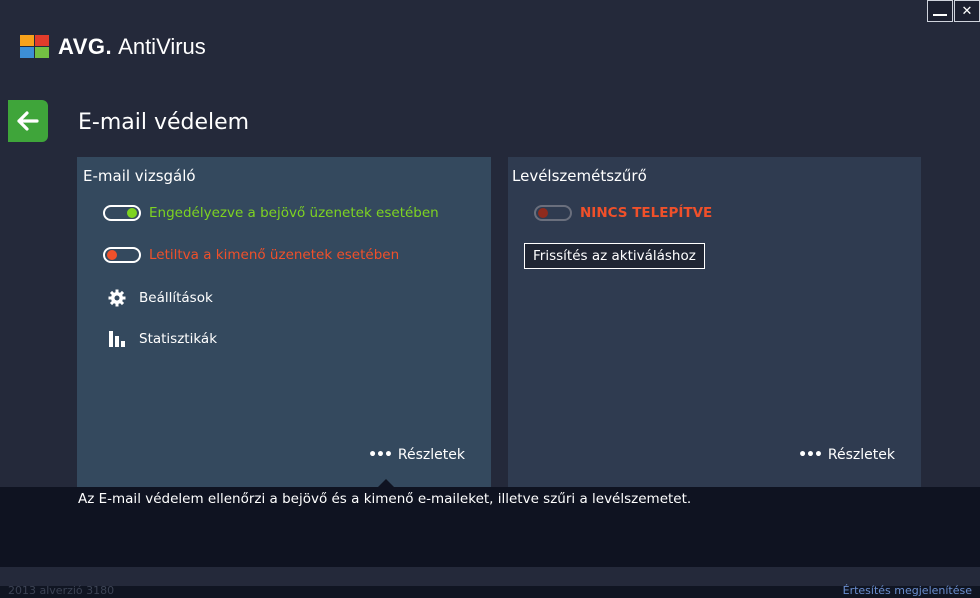  What do you see at coordinates (122, 255) in the screenshot?
I see `outgoing-toggle` at bounding box center [122, 255].